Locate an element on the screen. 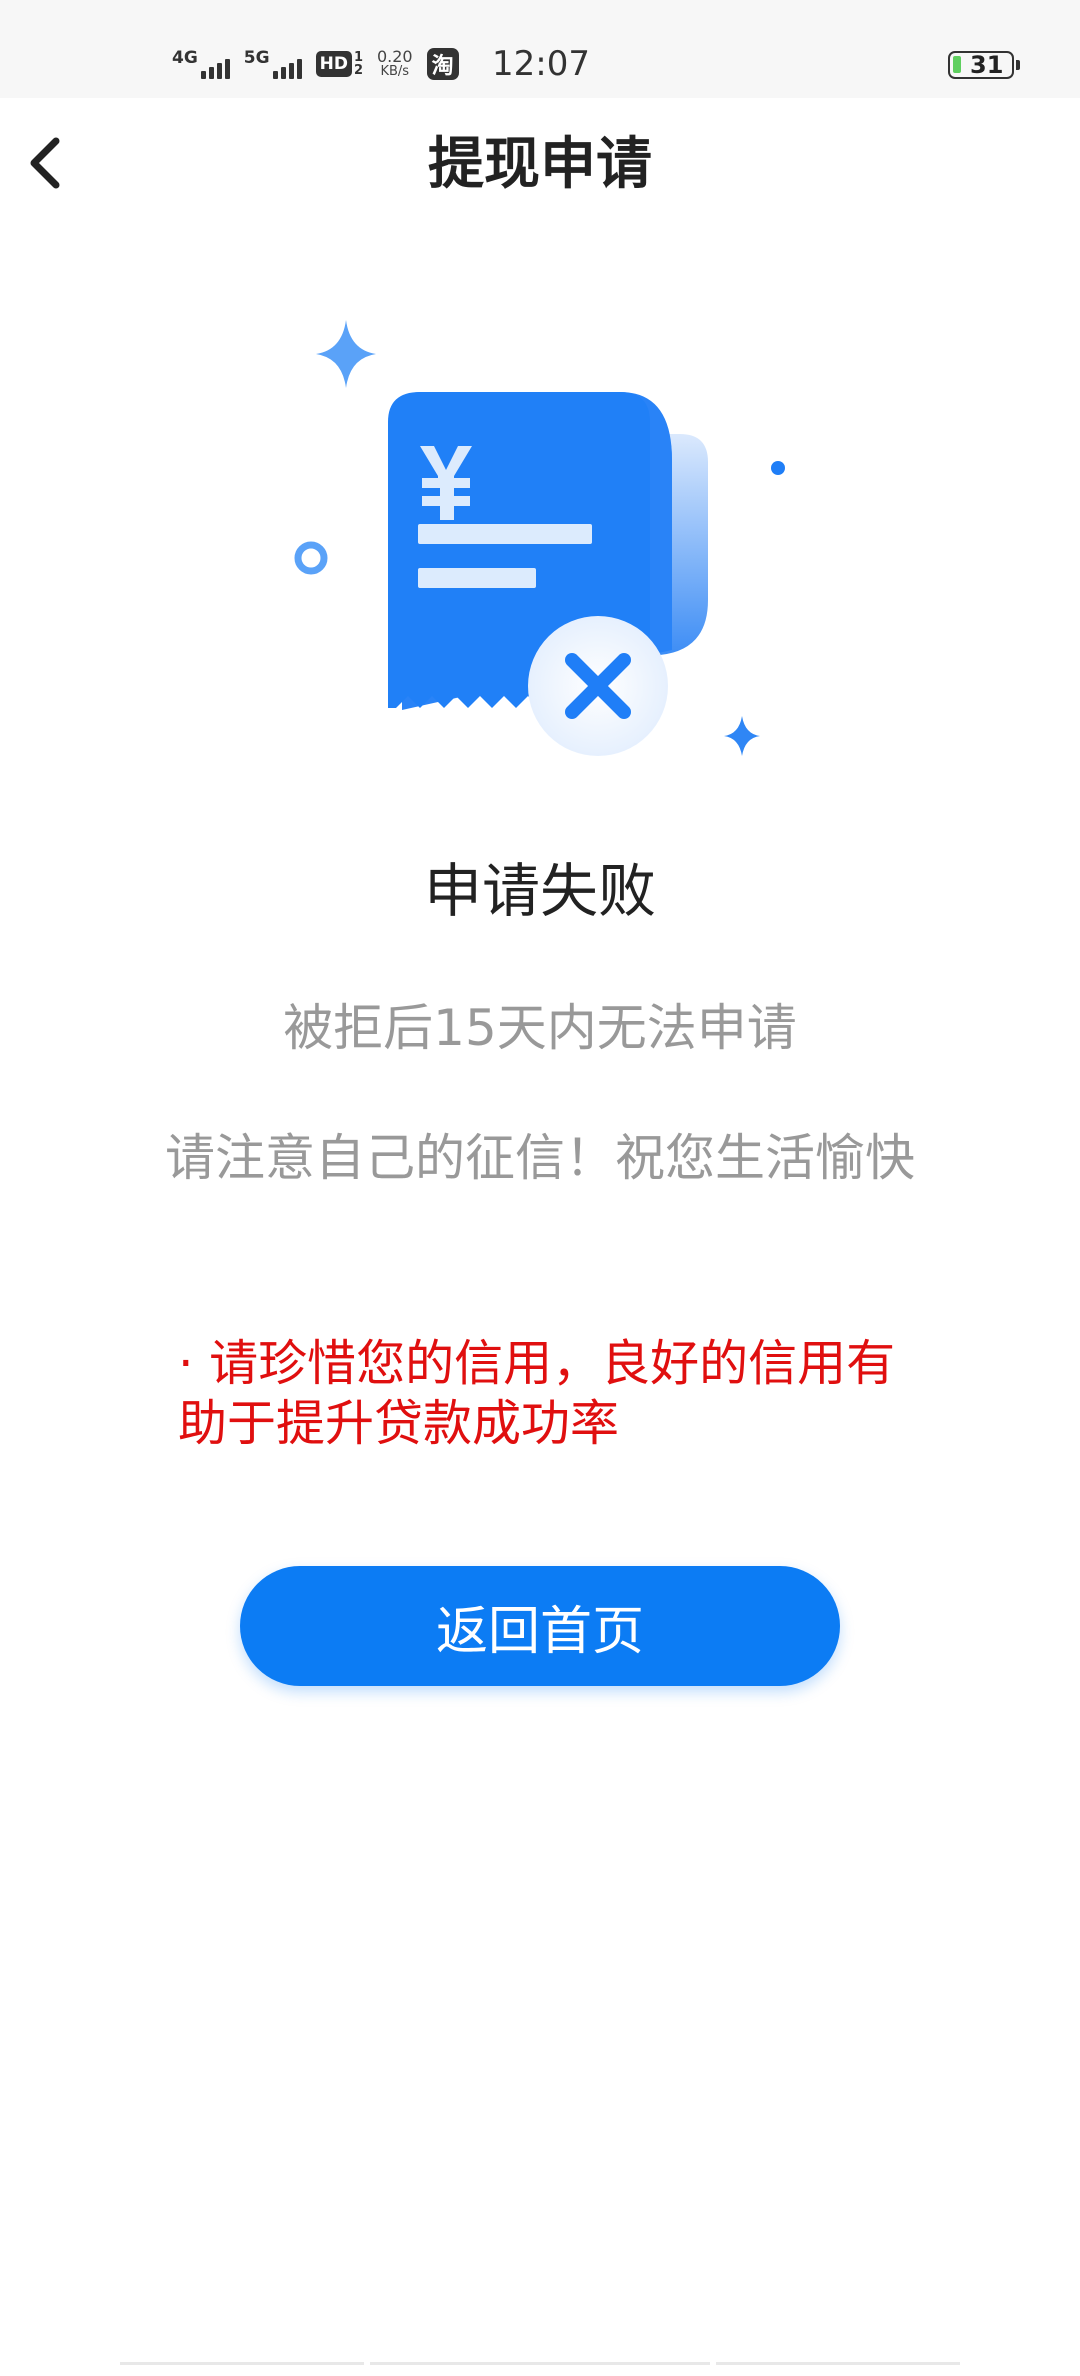 The height and width of the screenshot is (2376, 1080). result-message-2: 请注意自己的征信！祝您生活愉快 is located at coordinates (540, 1158).